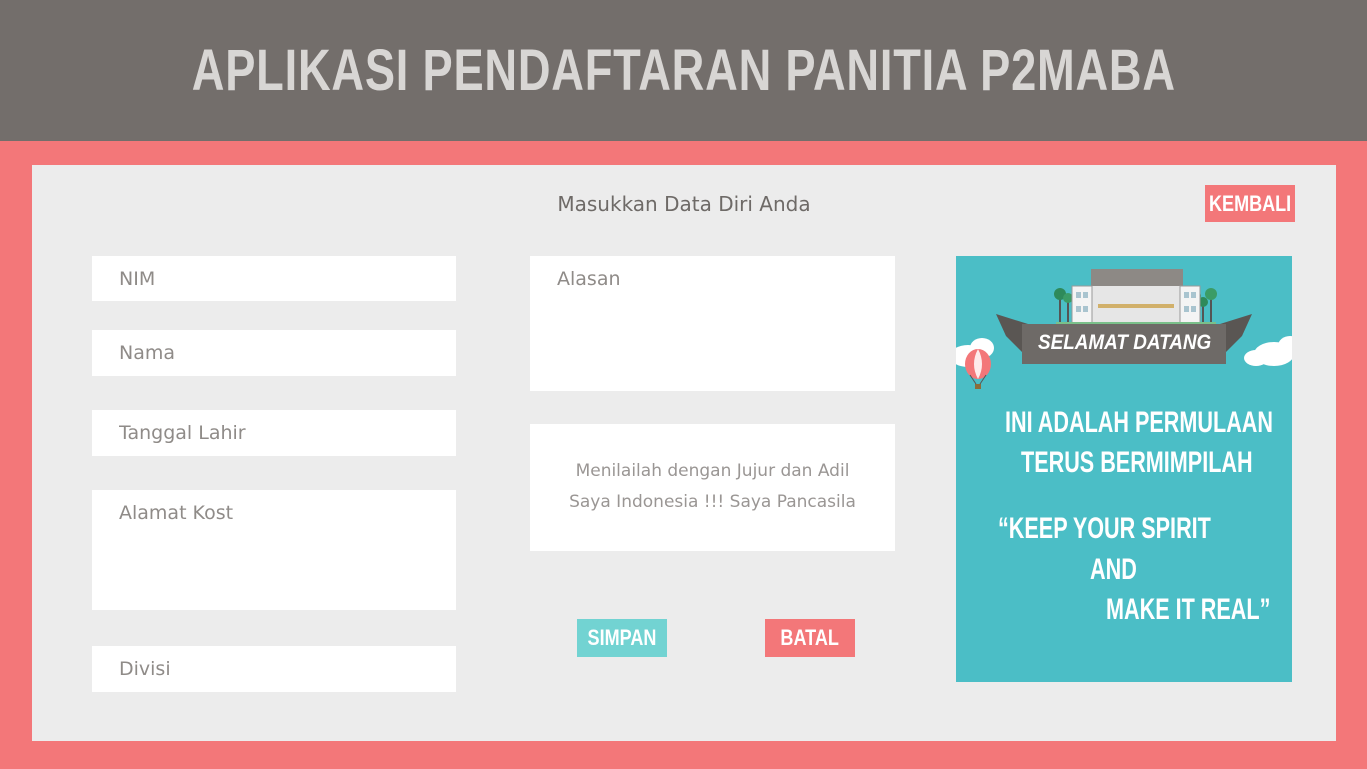  I want to click on save-button-label: SIMPAN, so click(622, 637).